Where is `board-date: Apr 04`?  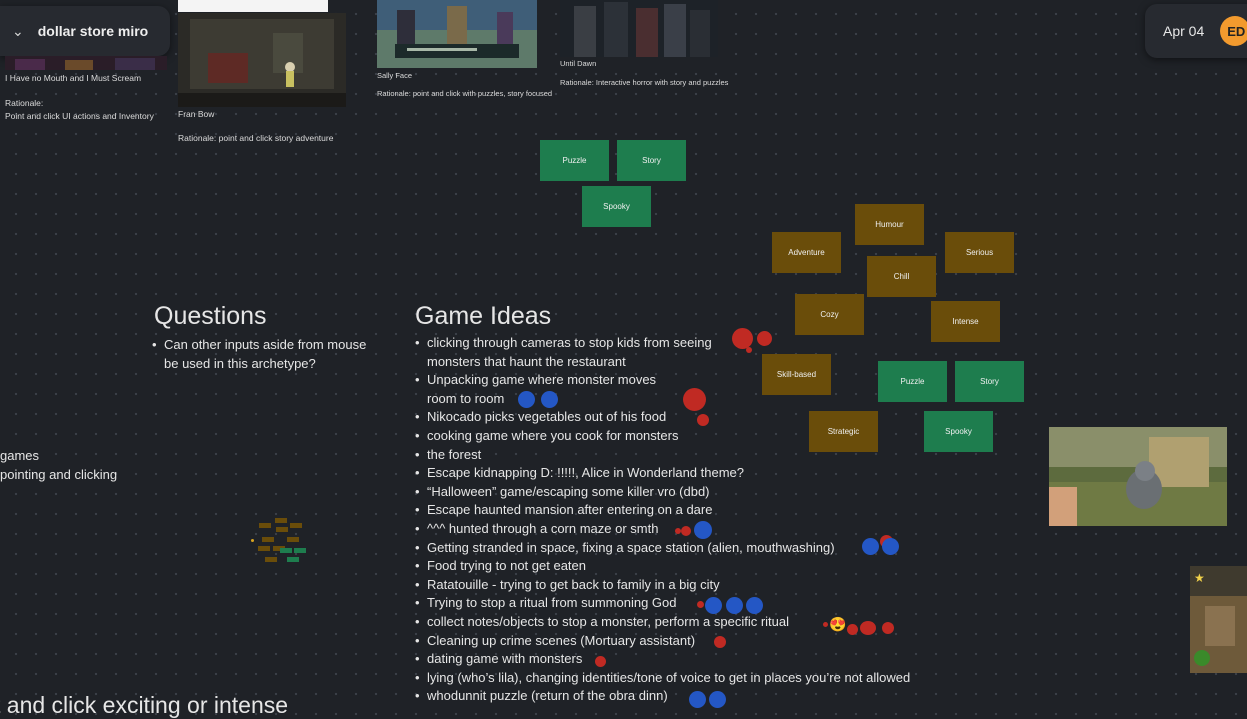 board-date: Apr 04 is located at coordinates (1184, 31).